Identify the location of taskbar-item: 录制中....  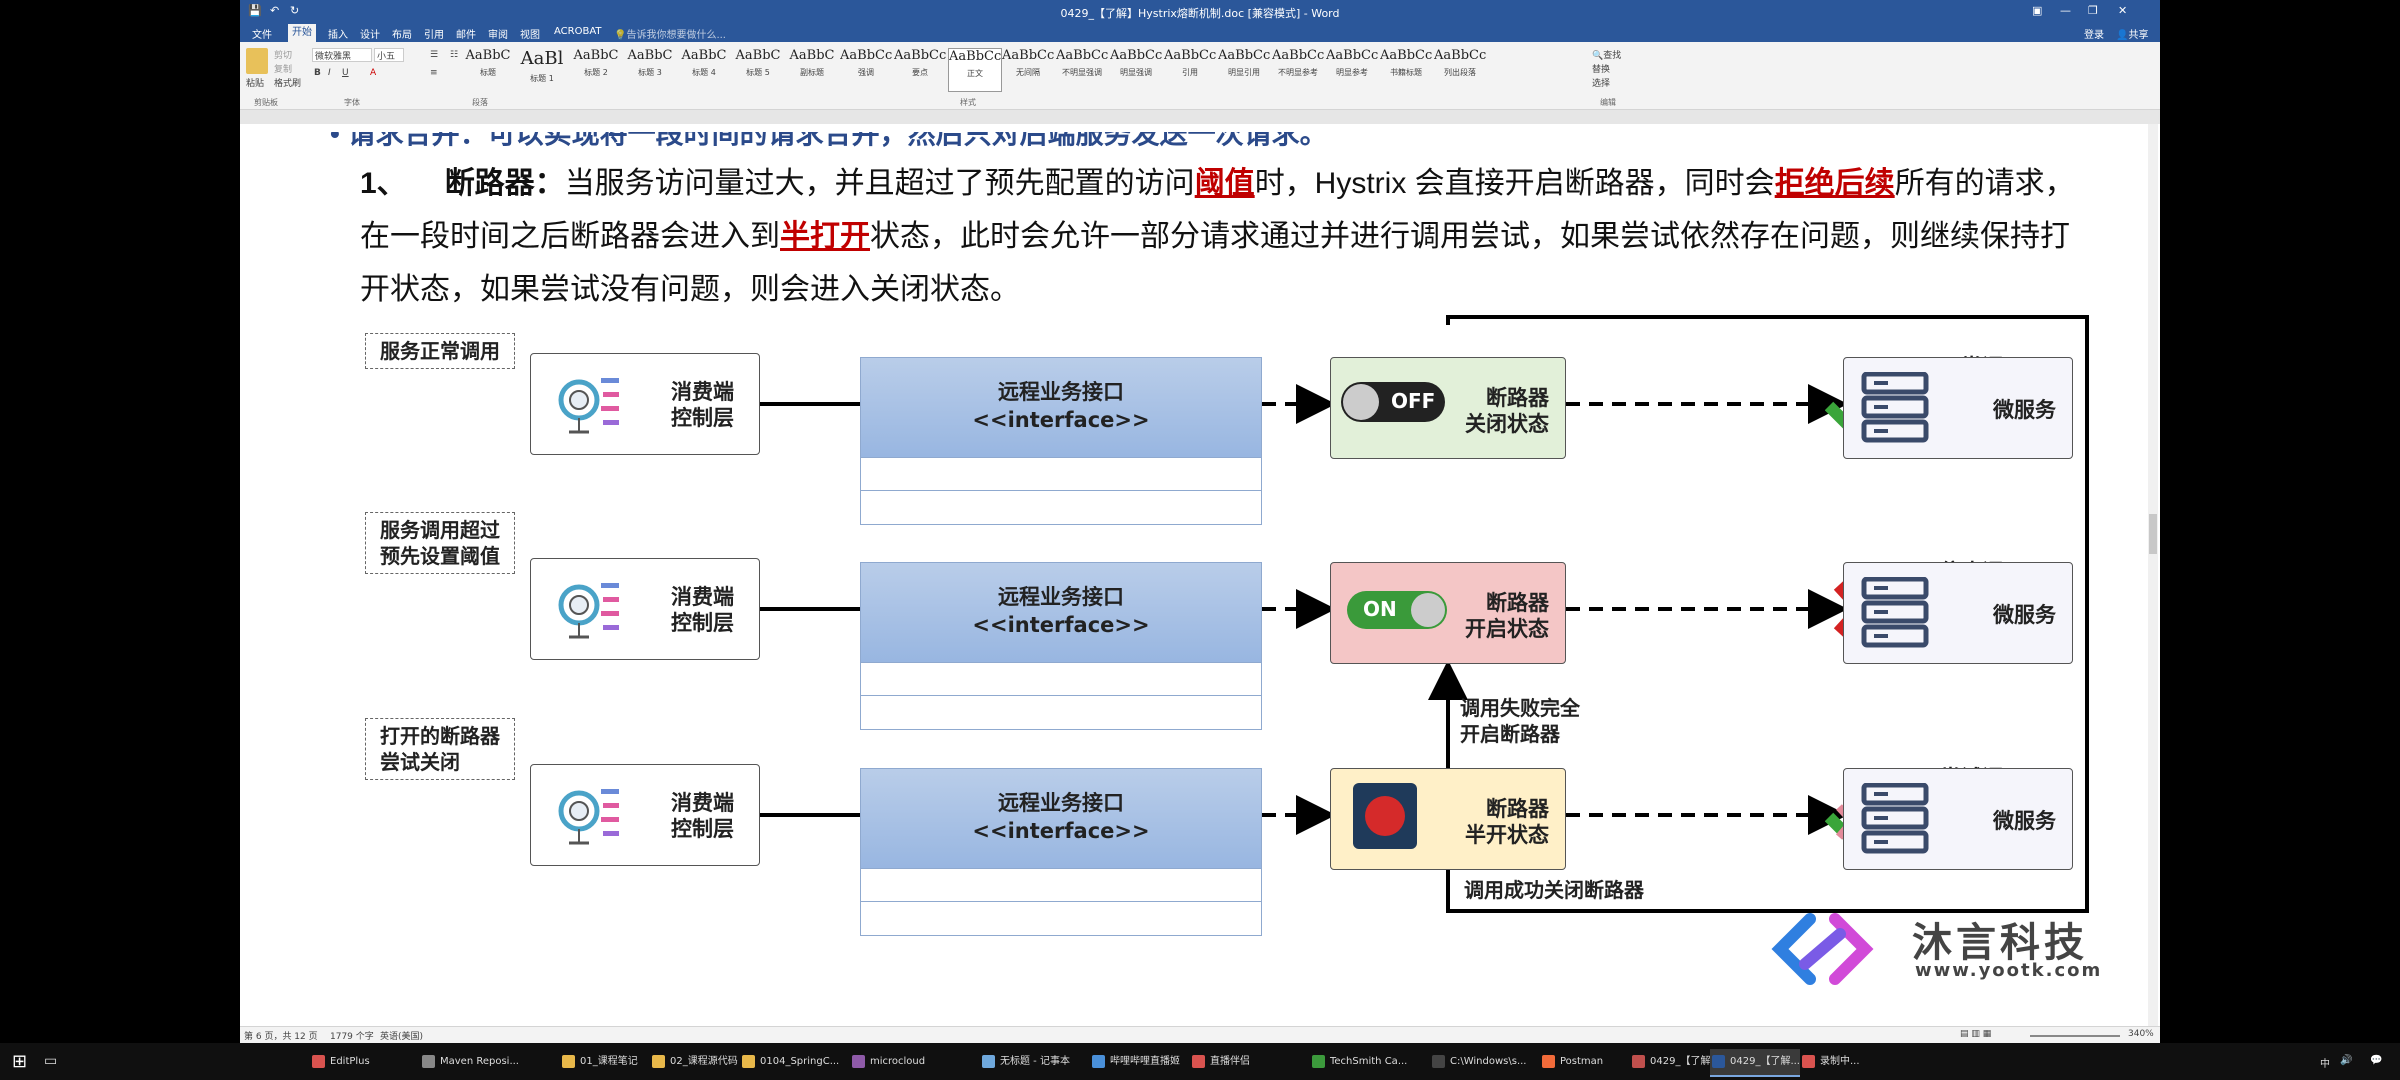
(1830, 1062).